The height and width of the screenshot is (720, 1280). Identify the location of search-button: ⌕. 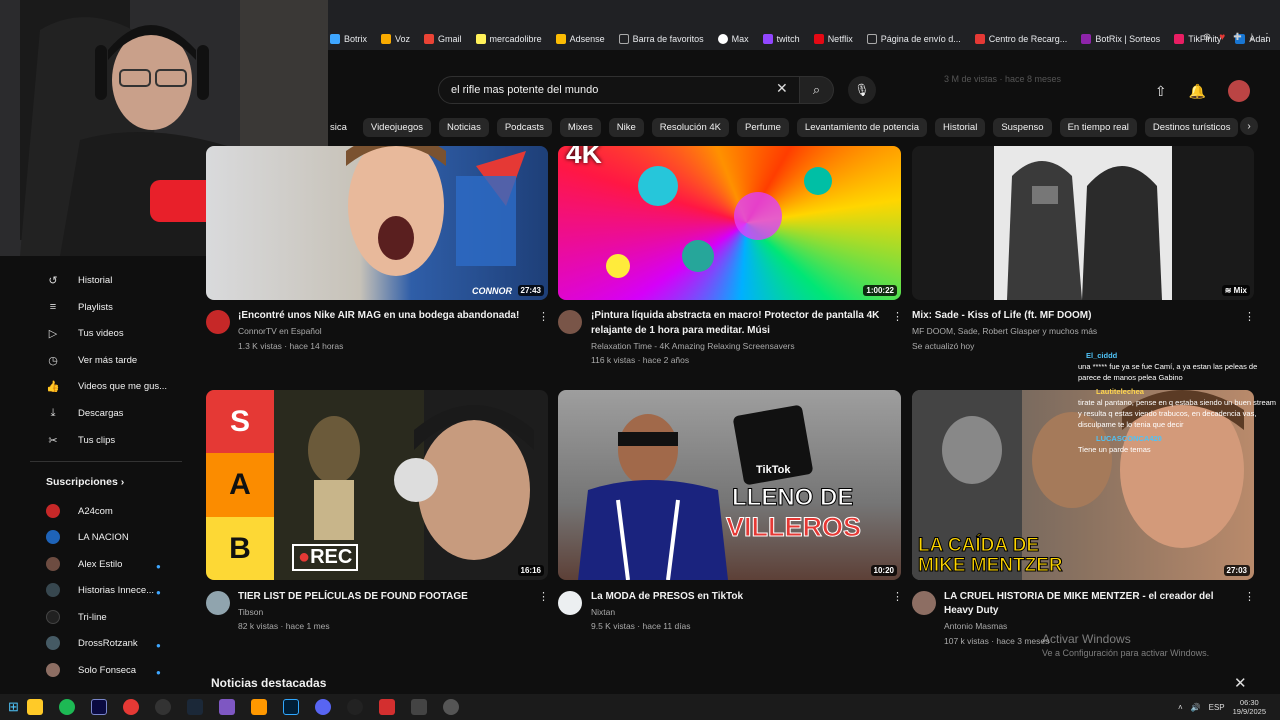
(817, 90).